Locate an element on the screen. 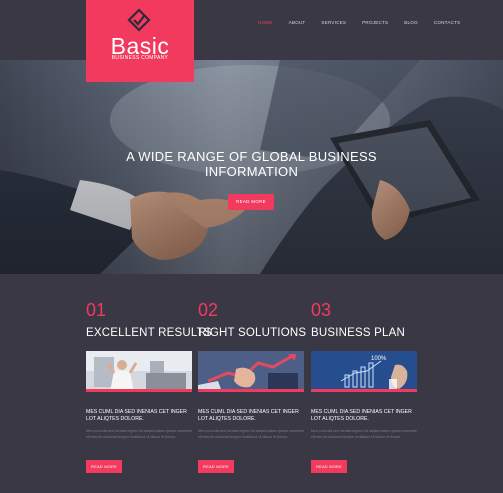  celebrating-businessman-image is located at coordinates (139, 371).